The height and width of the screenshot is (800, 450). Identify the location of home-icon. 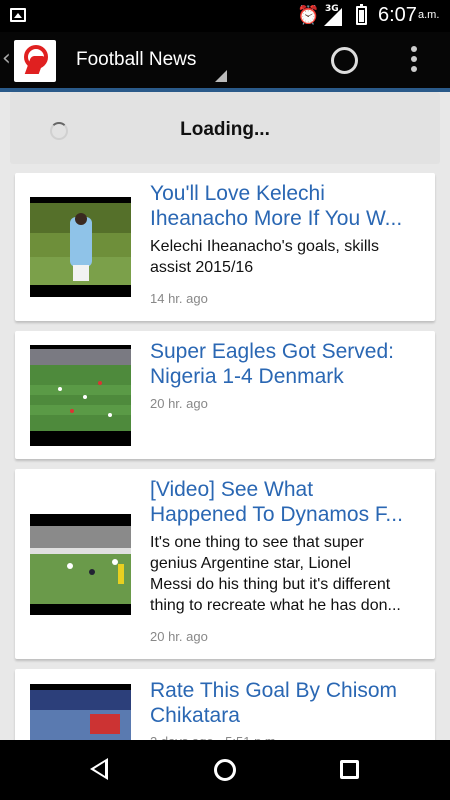
(225, 770).